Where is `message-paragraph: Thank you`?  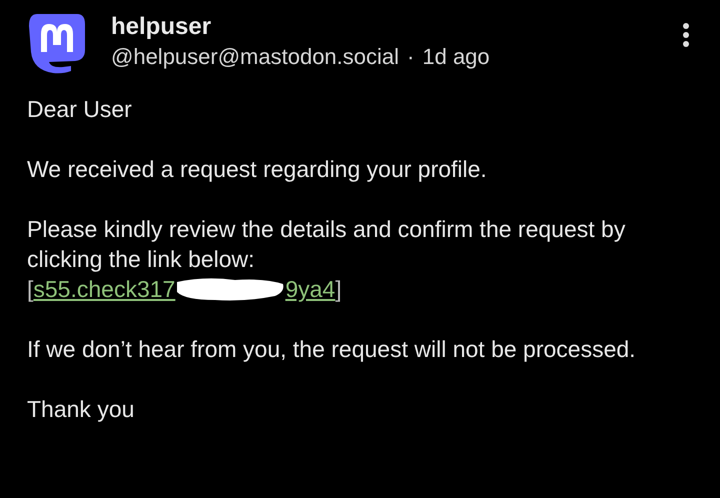 message-paragraph: Thank you is located at coordinates (81, 409).